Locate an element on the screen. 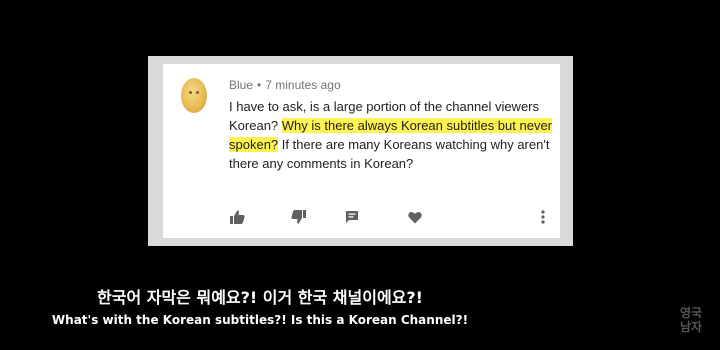 The height and width of the screenshot is (350, 720). author-name: Blue is located at coordinates (241, 85).